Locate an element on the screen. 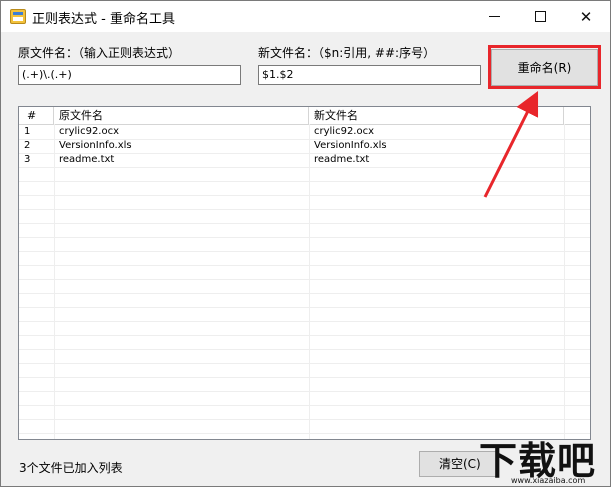 This screenshot has width=611, height=487. source-pattern-input: (.+)\.(.+) is located at coordinates (129, 75).